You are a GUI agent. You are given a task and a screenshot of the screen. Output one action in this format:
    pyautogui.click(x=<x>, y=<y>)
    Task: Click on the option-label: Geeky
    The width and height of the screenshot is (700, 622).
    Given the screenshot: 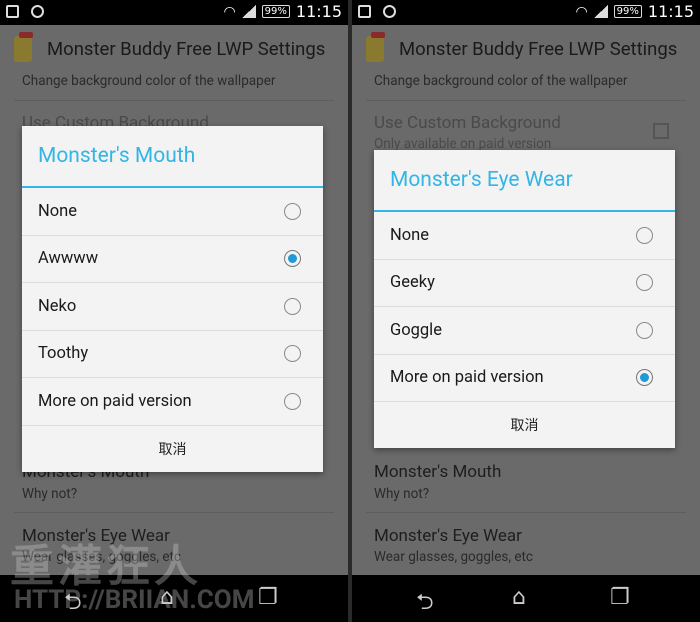 What is the action you would take?
    pyautogui.click(x=412, y=283)
    